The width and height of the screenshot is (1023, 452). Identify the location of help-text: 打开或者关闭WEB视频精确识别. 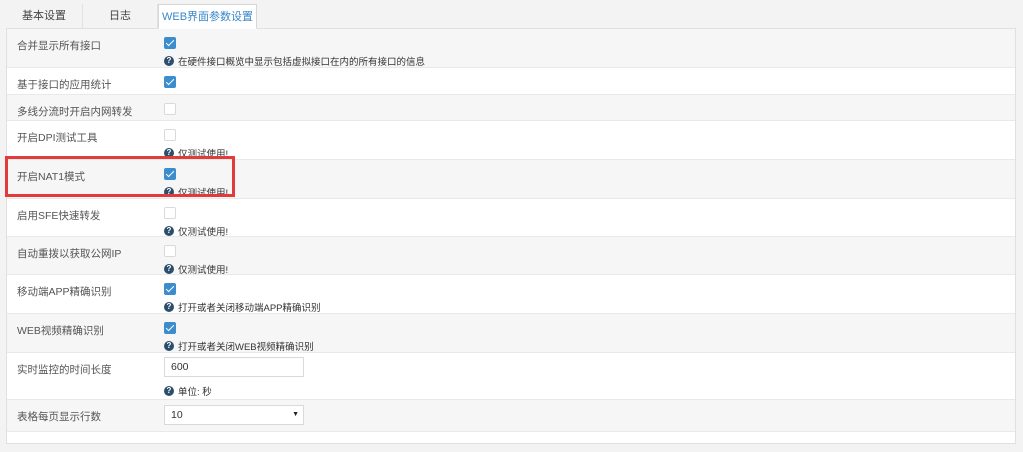
(246, 347).